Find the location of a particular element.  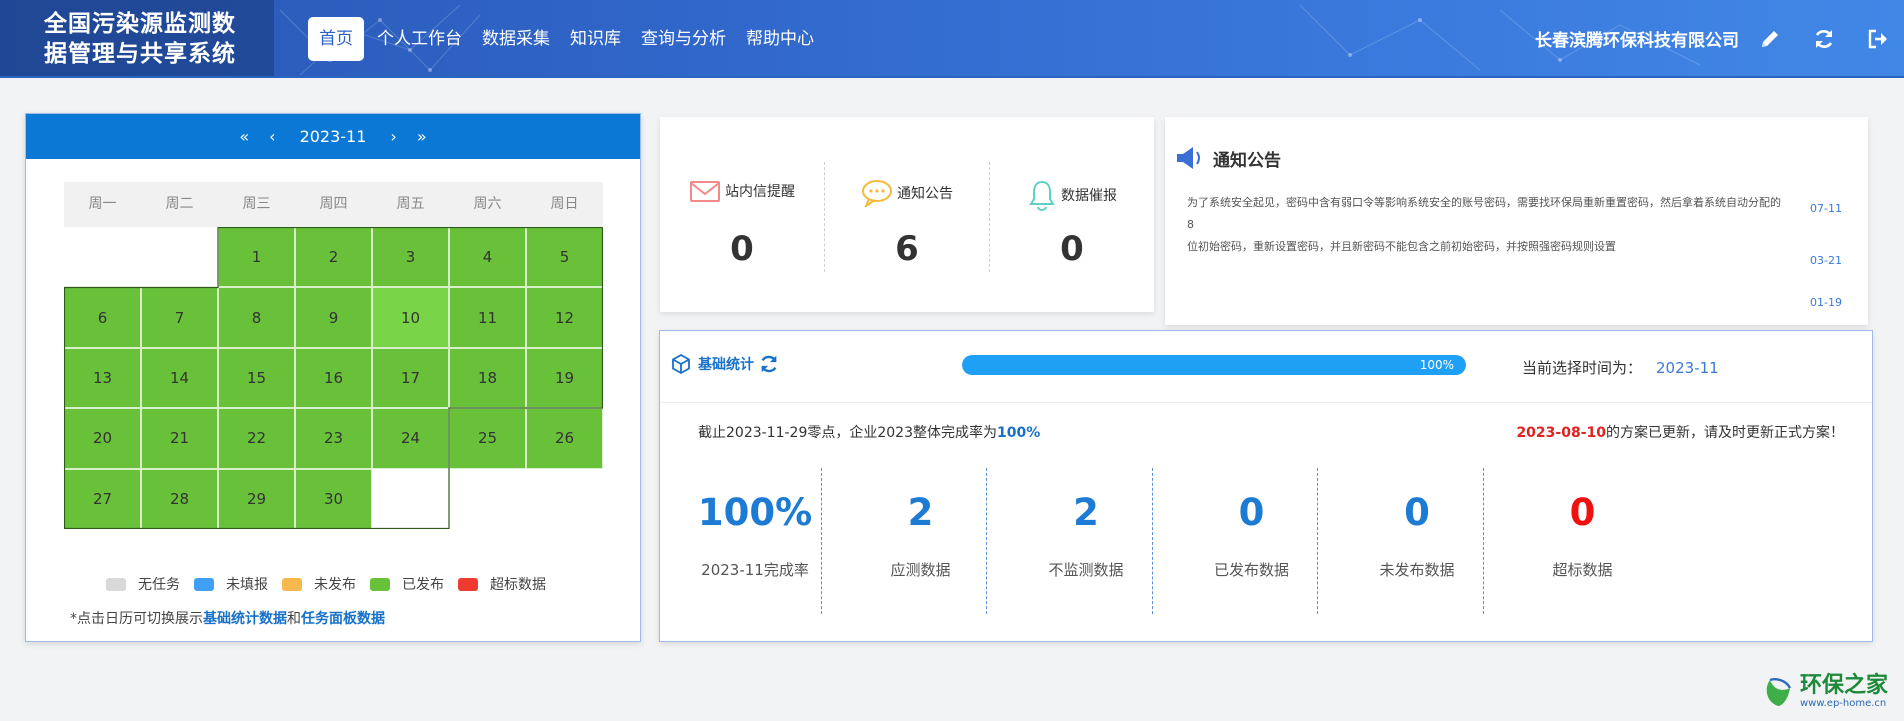

progress-percent: 100% is located at coordinates (1436, 365).